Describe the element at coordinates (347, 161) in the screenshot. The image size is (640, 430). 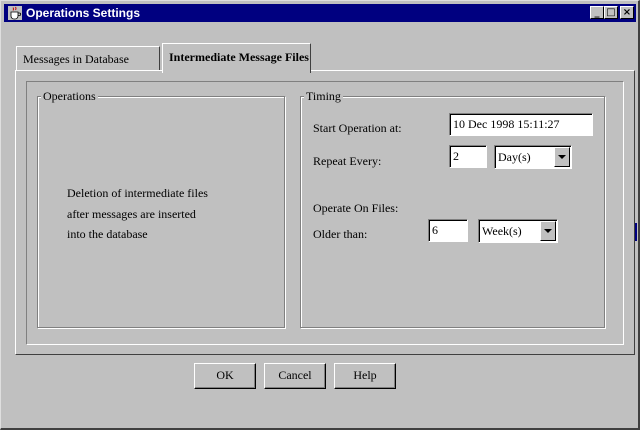
I see `repeat-every-label: Repeat Every:` at that location.